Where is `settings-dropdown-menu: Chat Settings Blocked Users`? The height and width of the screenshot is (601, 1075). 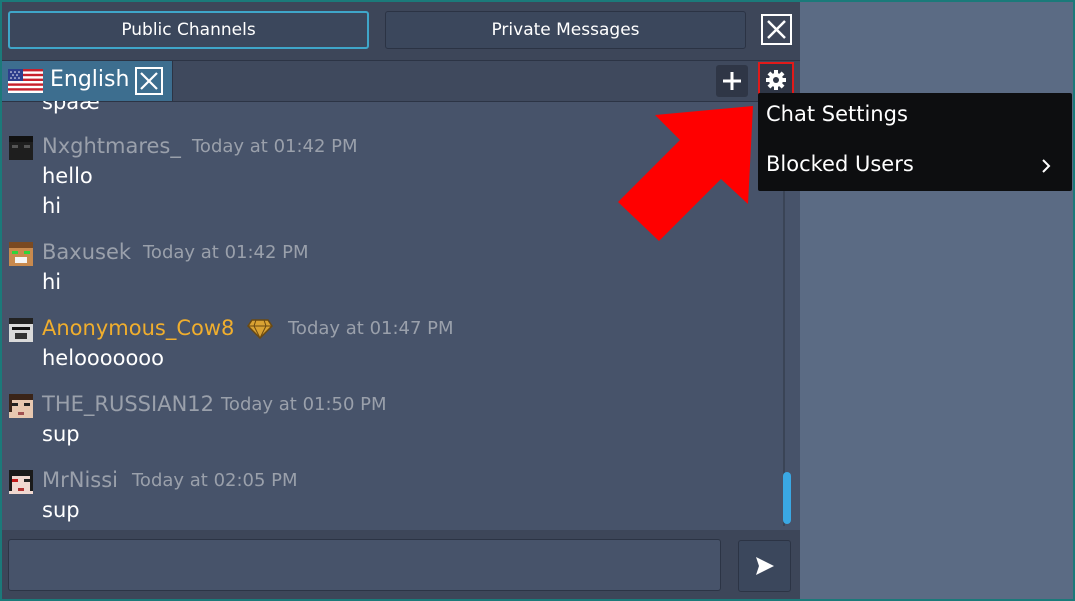
settings-dropdown-menu: Chat Settings Blocked Users is located at coordinates (915, 142).